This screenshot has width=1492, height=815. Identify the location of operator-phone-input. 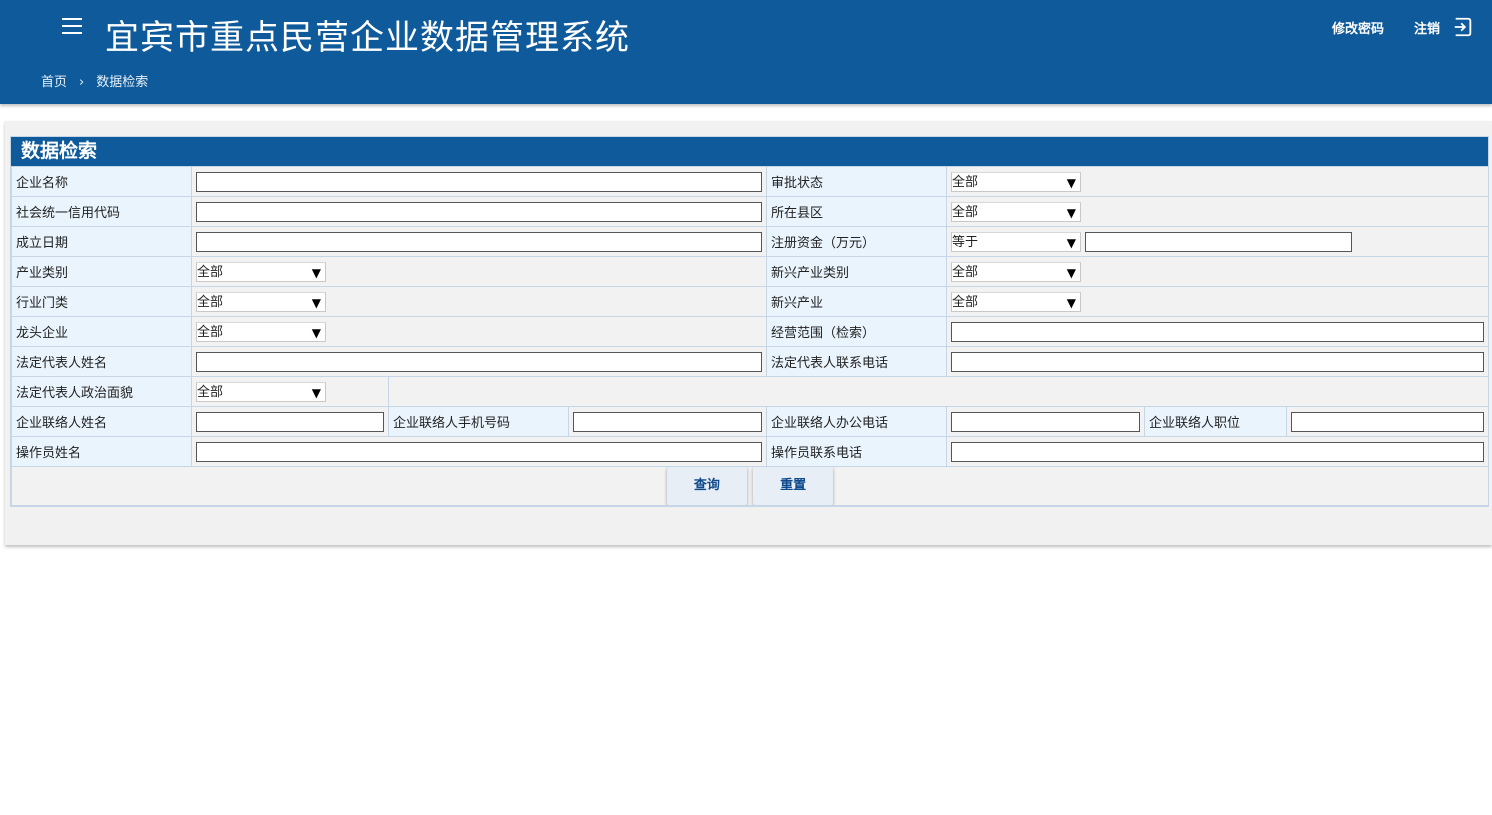
(1218, 451).